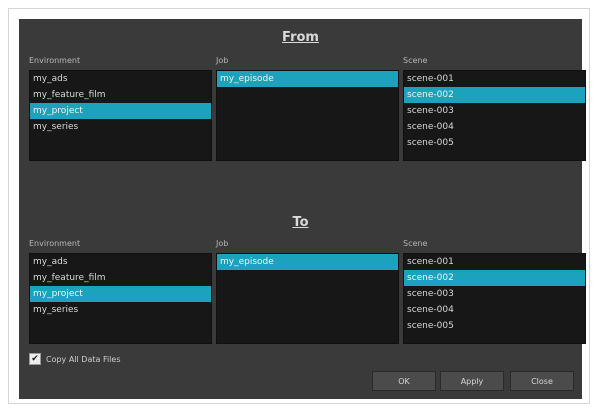 The width and height of the screenshot is (598, 411). Describe the element at coordinates (300, 37) in the screenshot. I see `from-title: From` at that location.